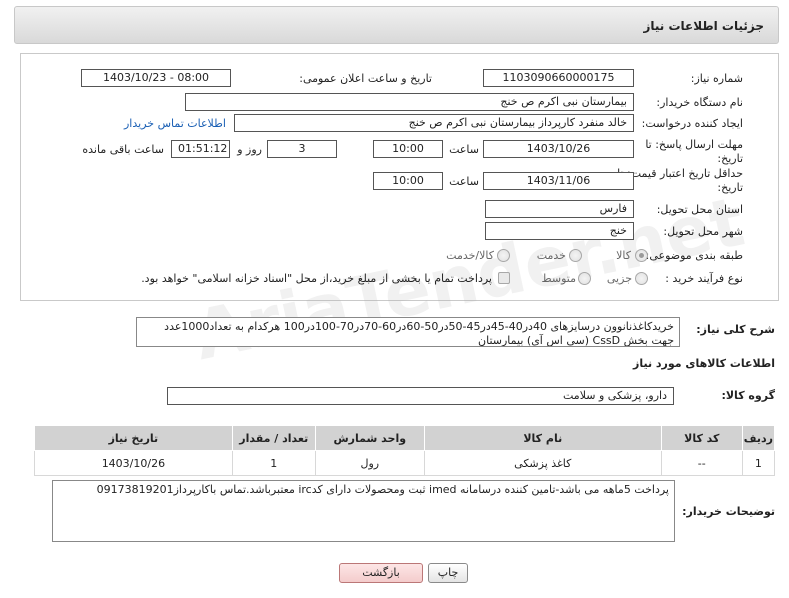 The height and width of the screenshot is (598, 789). Describe the element at coordinates (575, 255) in the screenshot. I see `category-radio-service` at that location.